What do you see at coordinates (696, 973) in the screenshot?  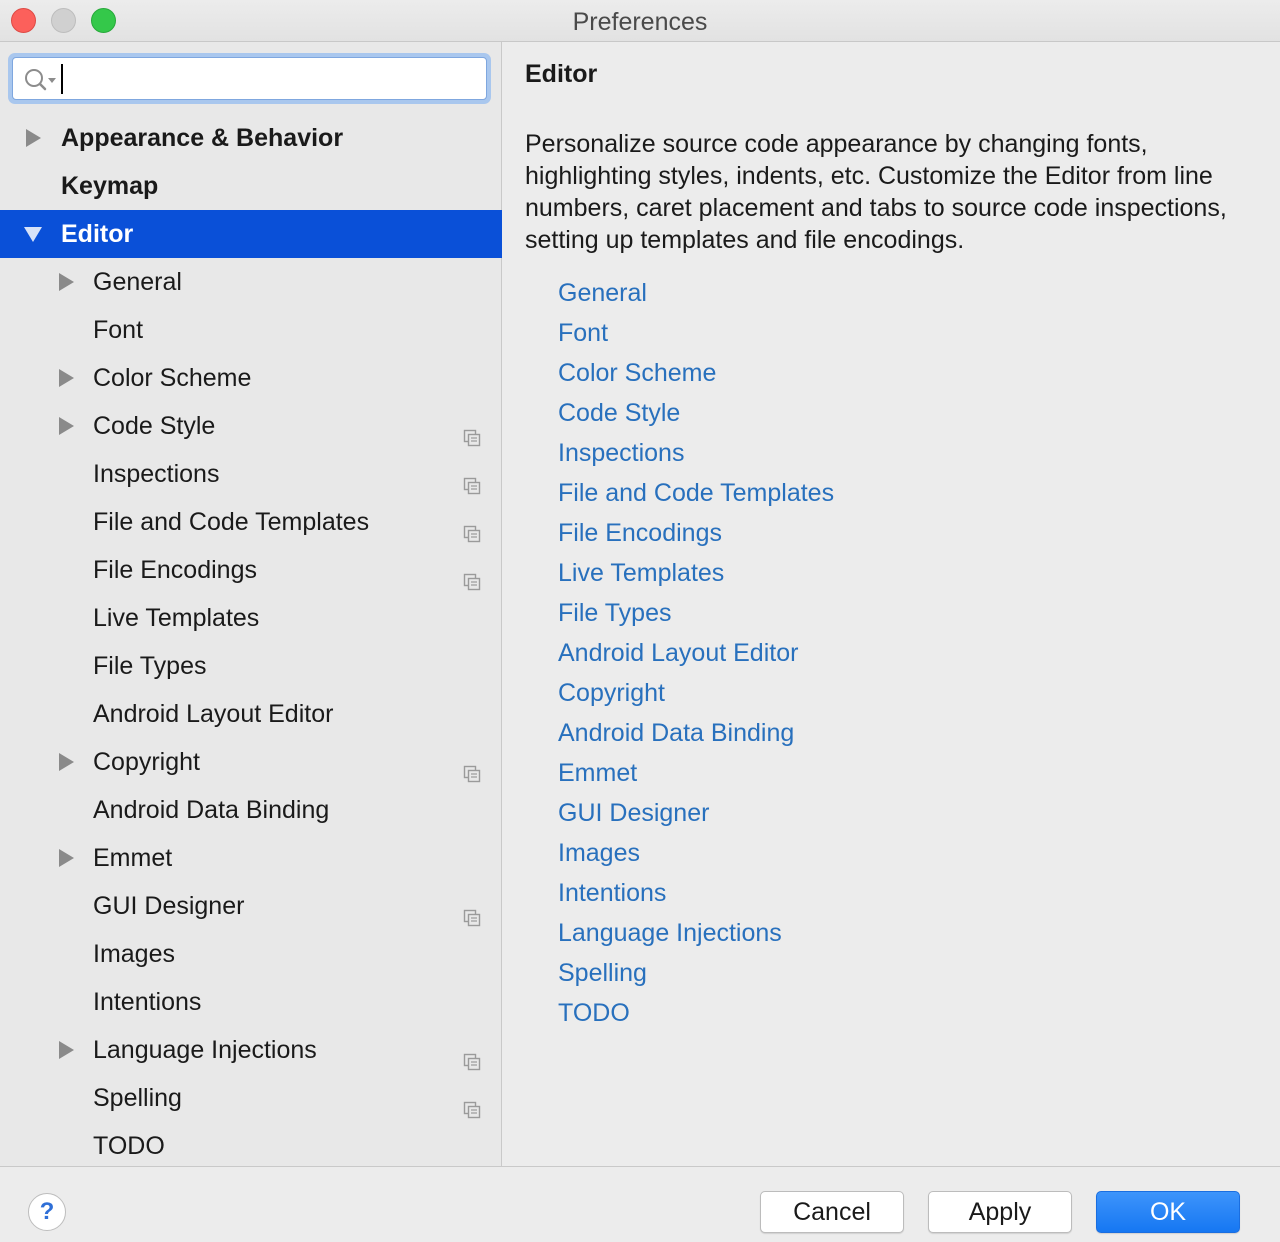 I see `link-spelling: Spelling` at bounding box center [696, 973].